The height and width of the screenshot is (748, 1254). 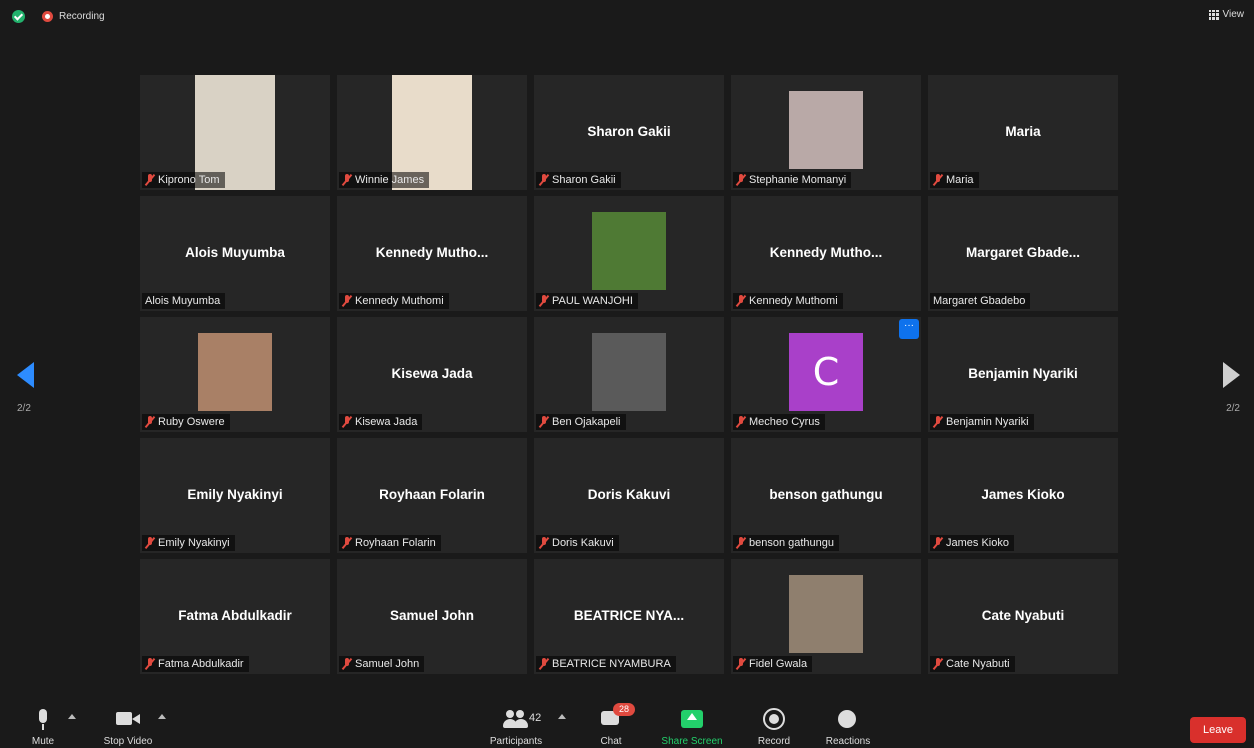 I want to click on reactions-button: Reactions, so click(x=848, y=727).